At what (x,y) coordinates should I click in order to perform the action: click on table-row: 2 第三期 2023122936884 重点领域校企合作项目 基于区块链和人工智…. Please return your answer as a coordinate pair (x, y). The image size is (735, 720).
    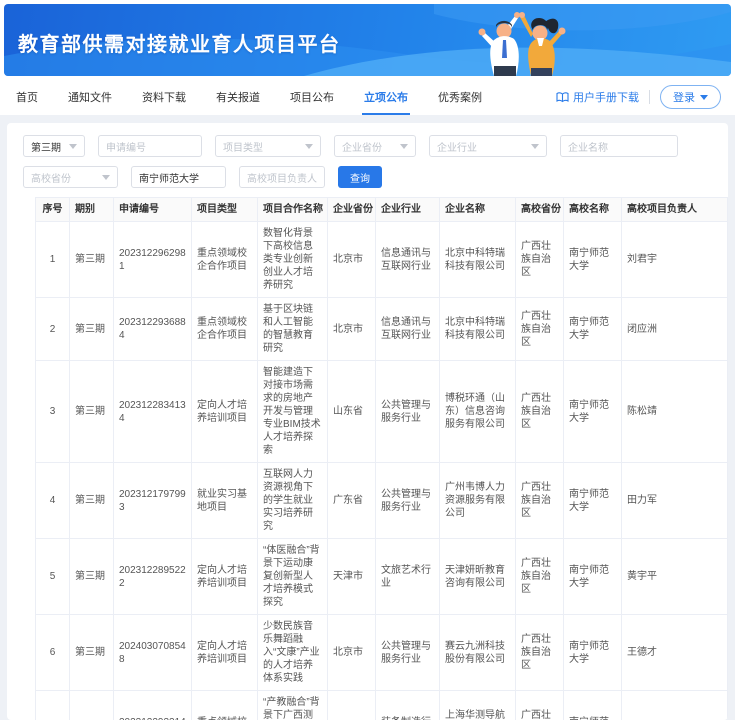
    Looking at the image, I should click on (381, 329).